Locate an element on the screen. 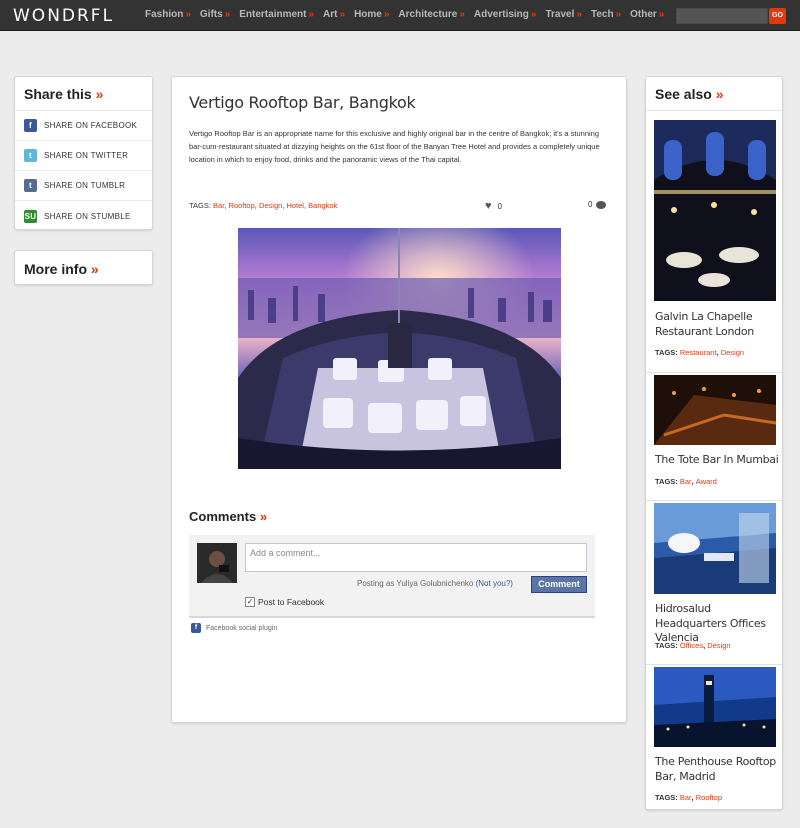  plugin-label: Facebook social plugin is located at coordinates (242, 628).